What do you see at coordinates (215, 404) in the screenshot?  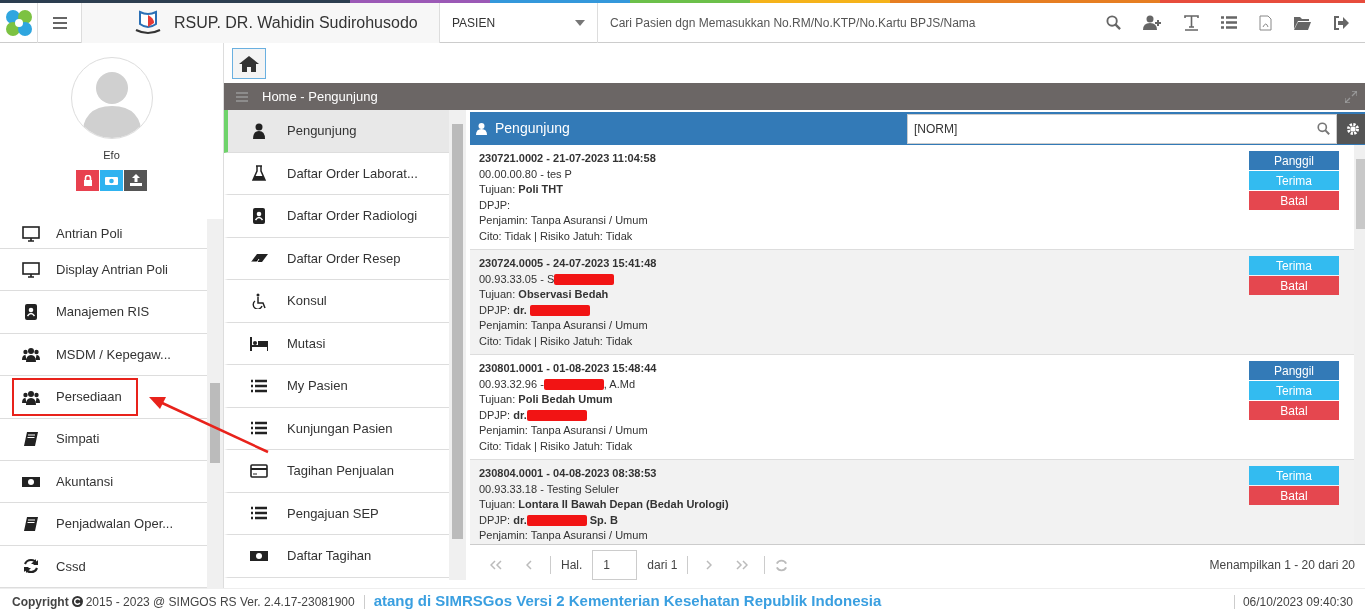 I see `sidebar-scrollbar` at bounding box center [215, 404].